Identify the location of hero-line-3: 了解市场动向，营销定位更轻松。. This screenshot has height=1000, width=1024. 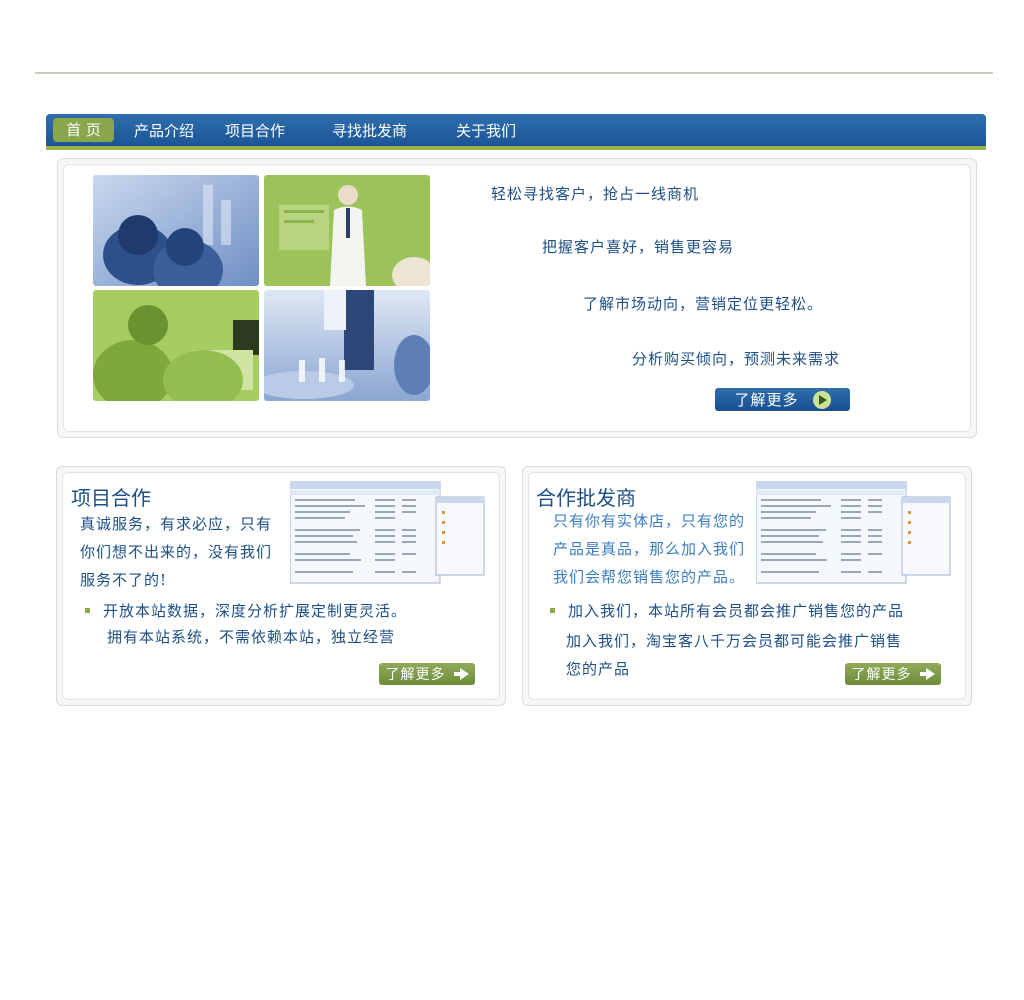
(703, 304).